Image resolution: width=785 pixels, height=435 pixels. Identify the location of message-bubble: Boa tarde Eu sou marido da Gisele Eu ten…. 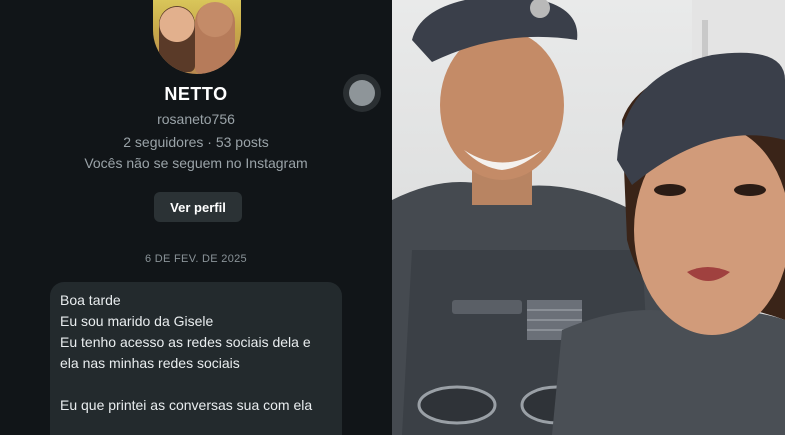
(196, 358).